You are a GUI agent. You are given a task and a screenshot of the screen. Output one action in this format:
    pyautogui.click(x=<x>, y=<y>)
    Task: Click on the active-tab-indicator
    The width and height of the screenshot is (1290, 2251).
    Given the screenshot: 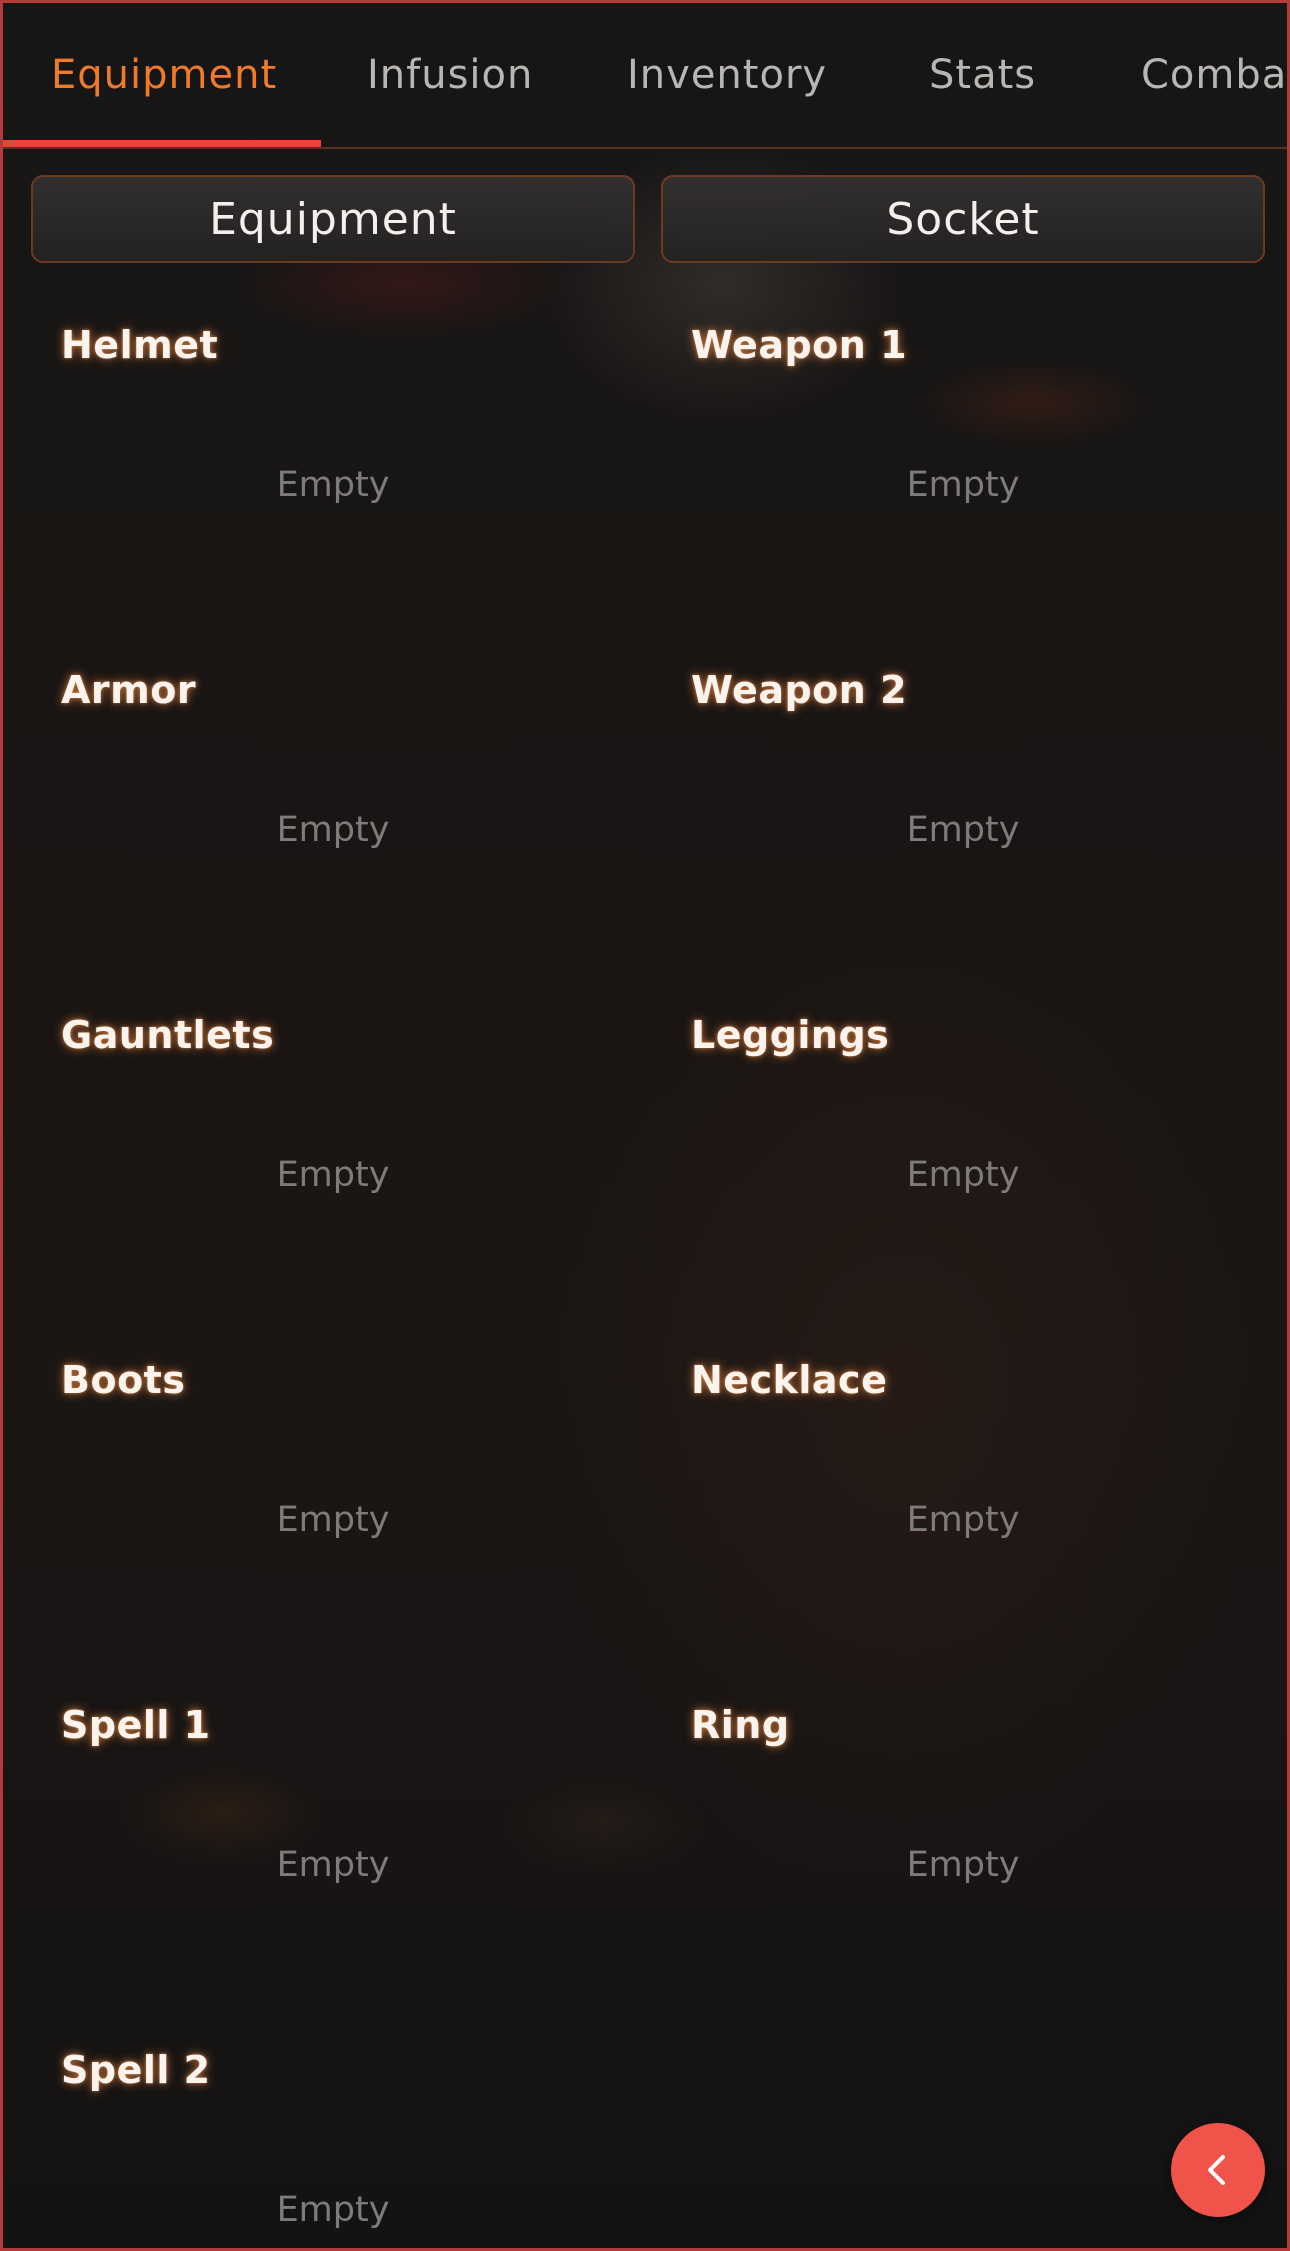 What is the action you would take?
    pyautogui.click(x=162, y=143)
    